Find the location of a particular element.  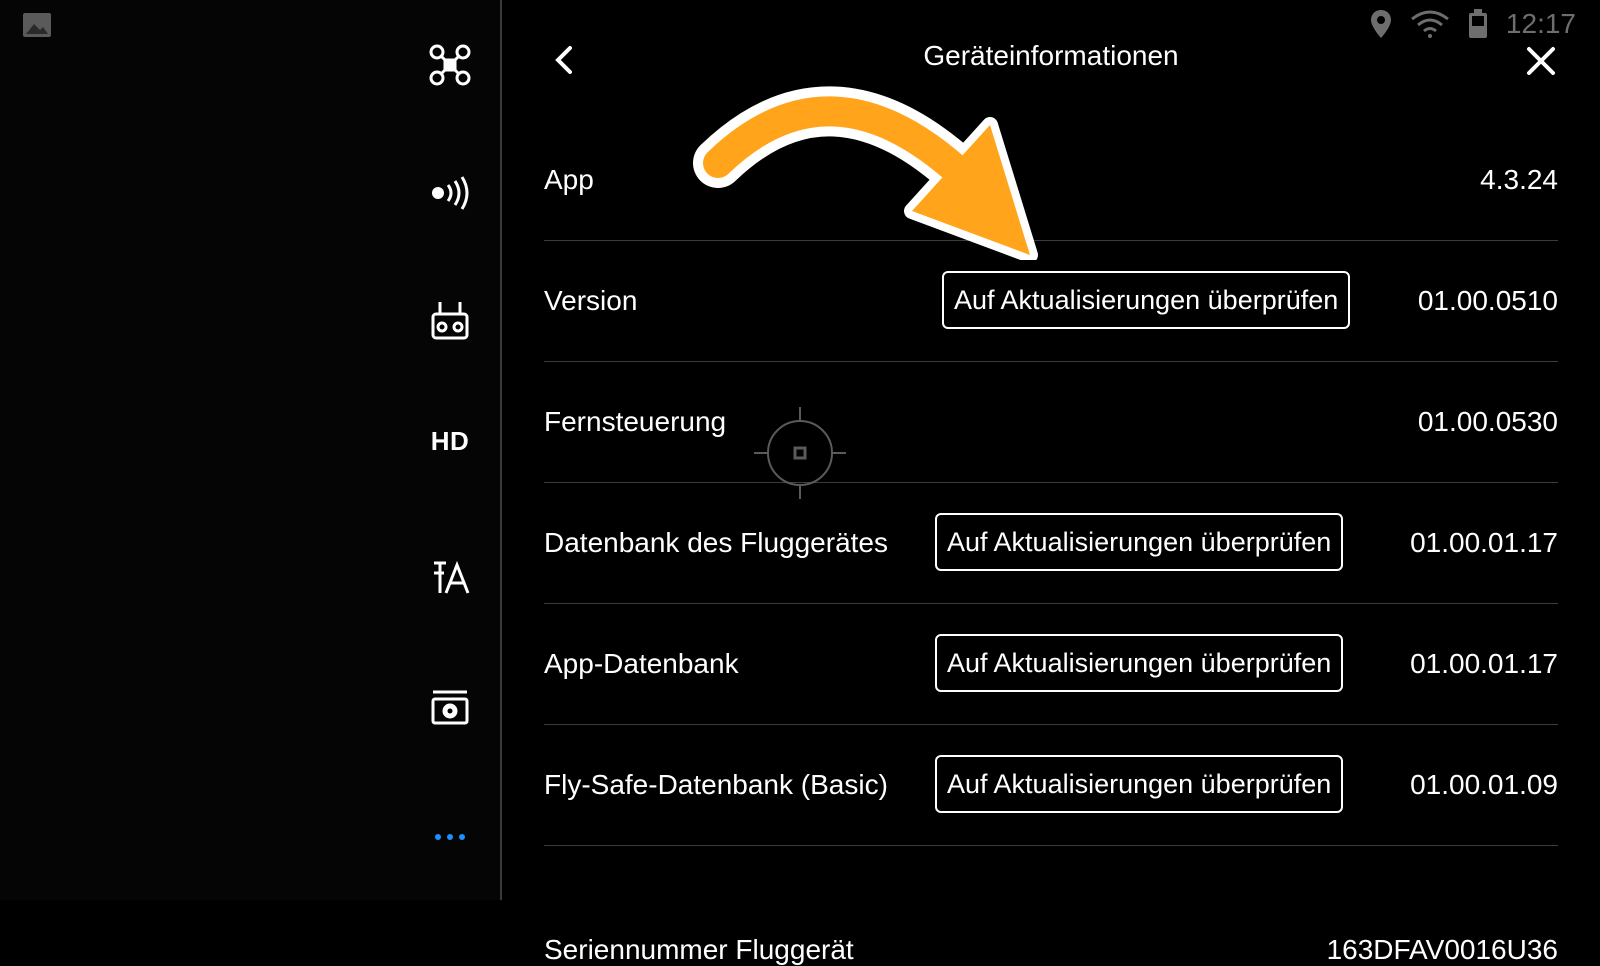

close-icon is located at coordinates (1541, 61).